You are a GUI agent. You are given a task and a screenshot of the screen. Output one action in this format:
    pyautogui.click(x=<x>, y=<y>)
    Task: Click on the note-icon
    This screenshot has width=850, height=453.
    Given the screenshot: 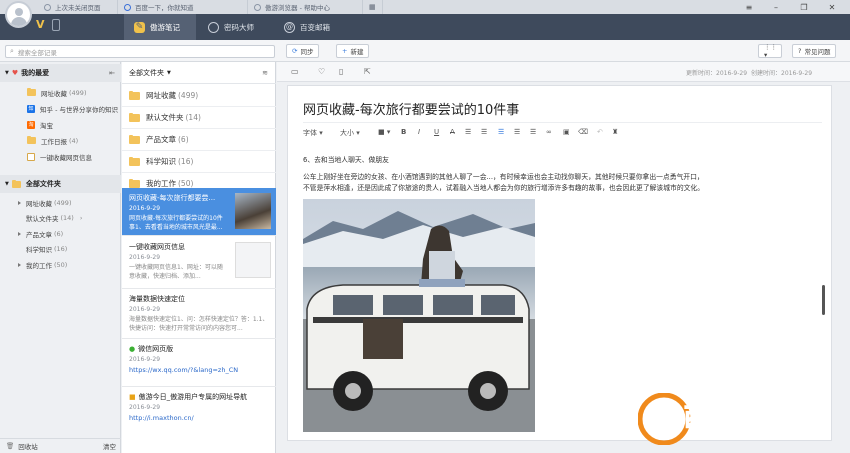 What is the action you would take?
    pyautogui.click(x=31, y=156)
    